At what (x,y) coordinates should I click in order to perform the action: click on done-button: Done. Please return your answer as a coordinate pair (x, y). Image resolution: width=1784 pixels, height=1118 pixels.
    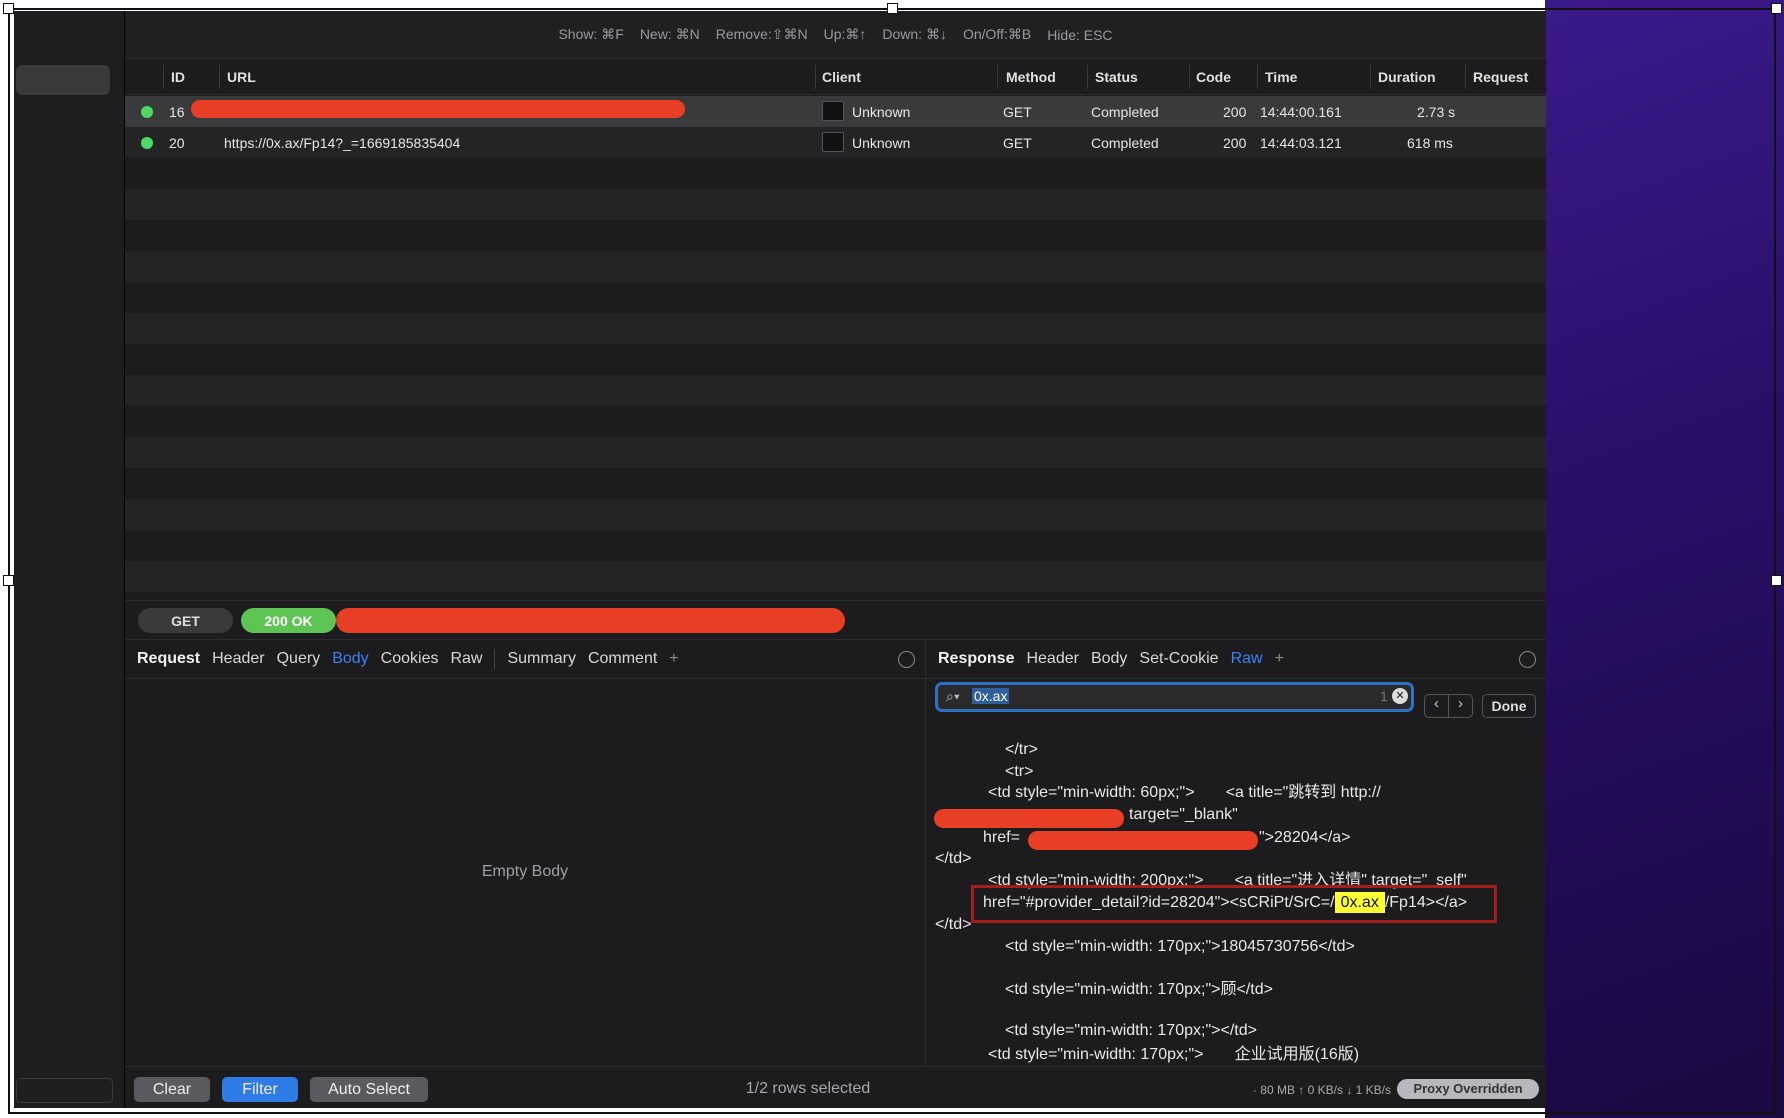
    Looking at the image, I should click on (1509, 706).